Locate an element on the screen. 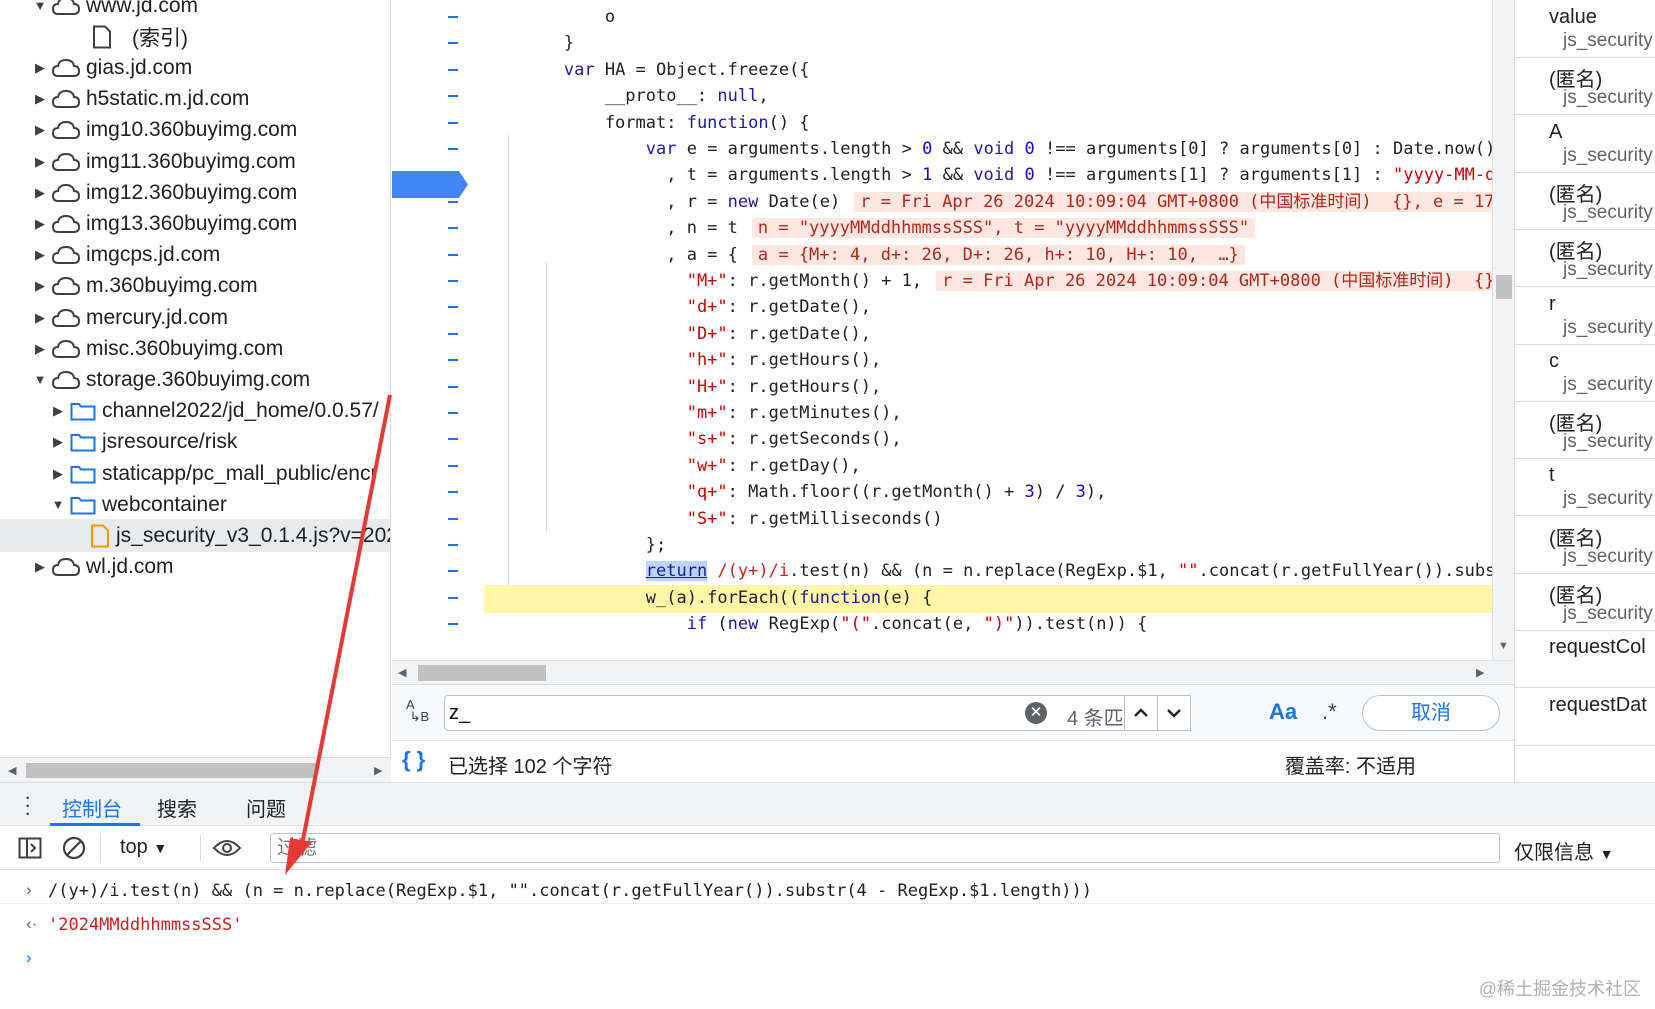 The width and height of the screenshot is (1655, 1009). search-field: ✕ 4 条匹配结果 is located at coordinates (817, 713).